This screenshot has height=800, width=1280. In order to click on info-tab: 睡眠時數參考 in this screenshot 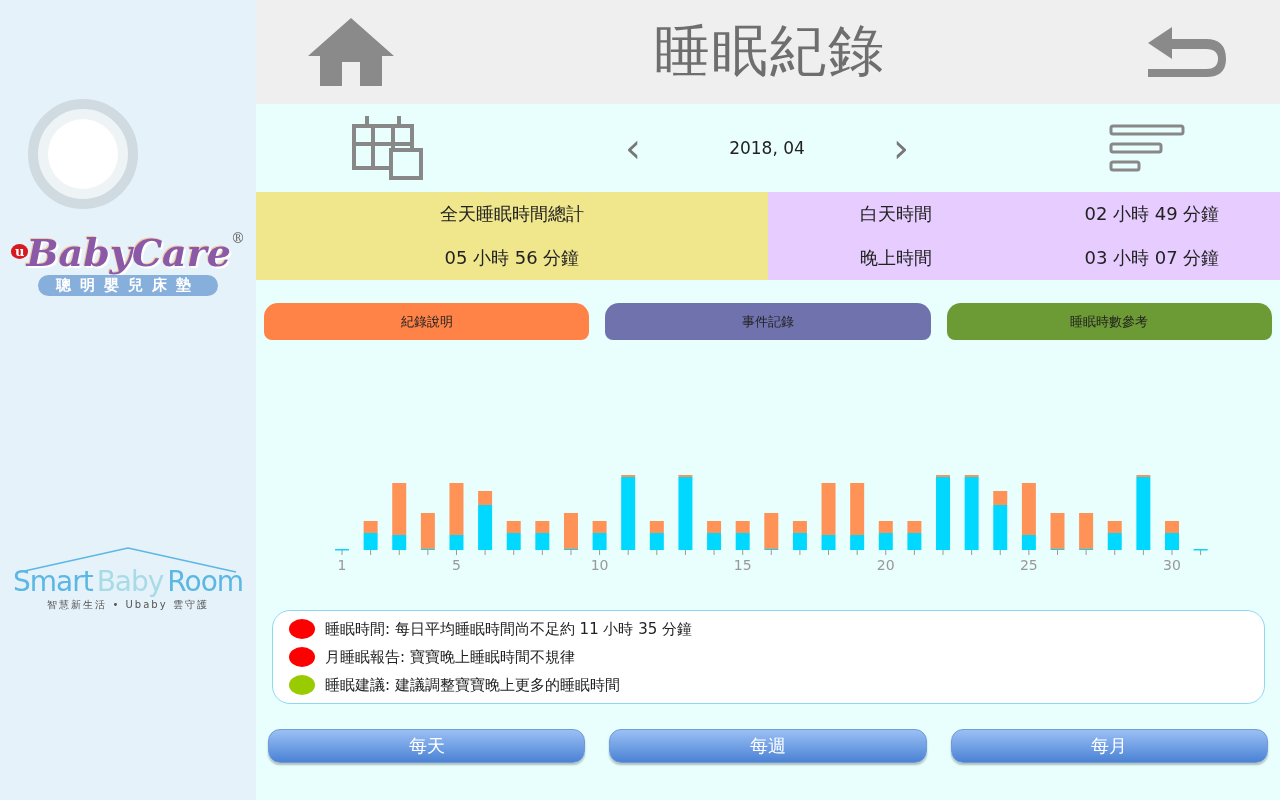, I will do `click(1109, 321)`.